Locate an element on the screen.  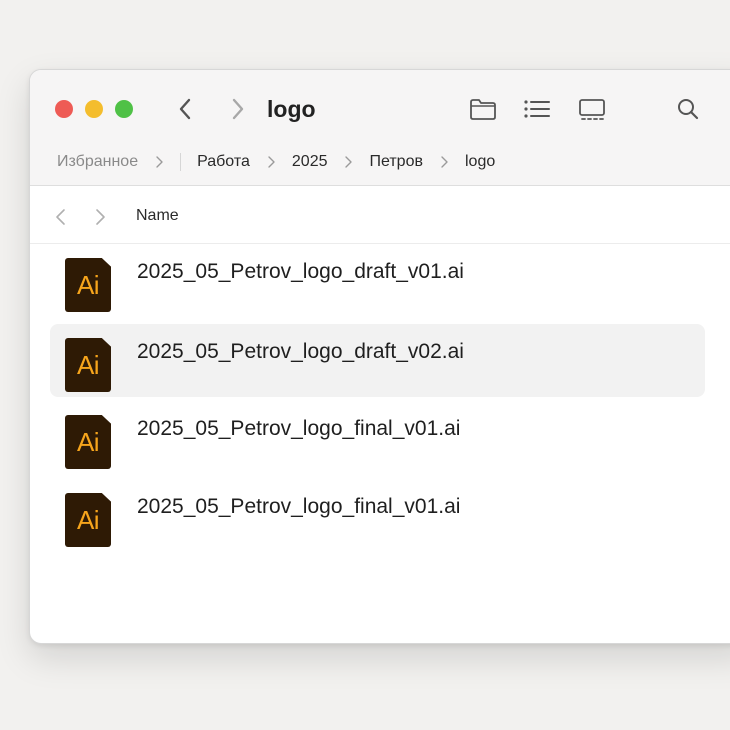
gallery-view-icon is located at coordinates (592, 109).